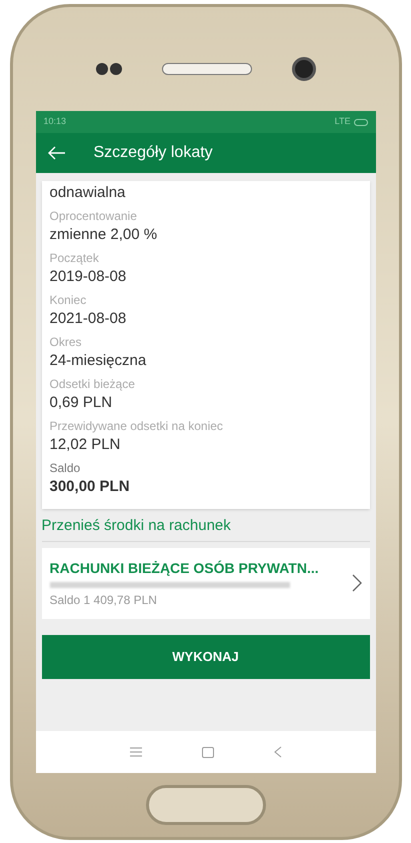 Image resolution: width=411 pixels, height=843 pixels. I want to click on section-heading: Przenieś środki na rachunek, so click(206, 528).